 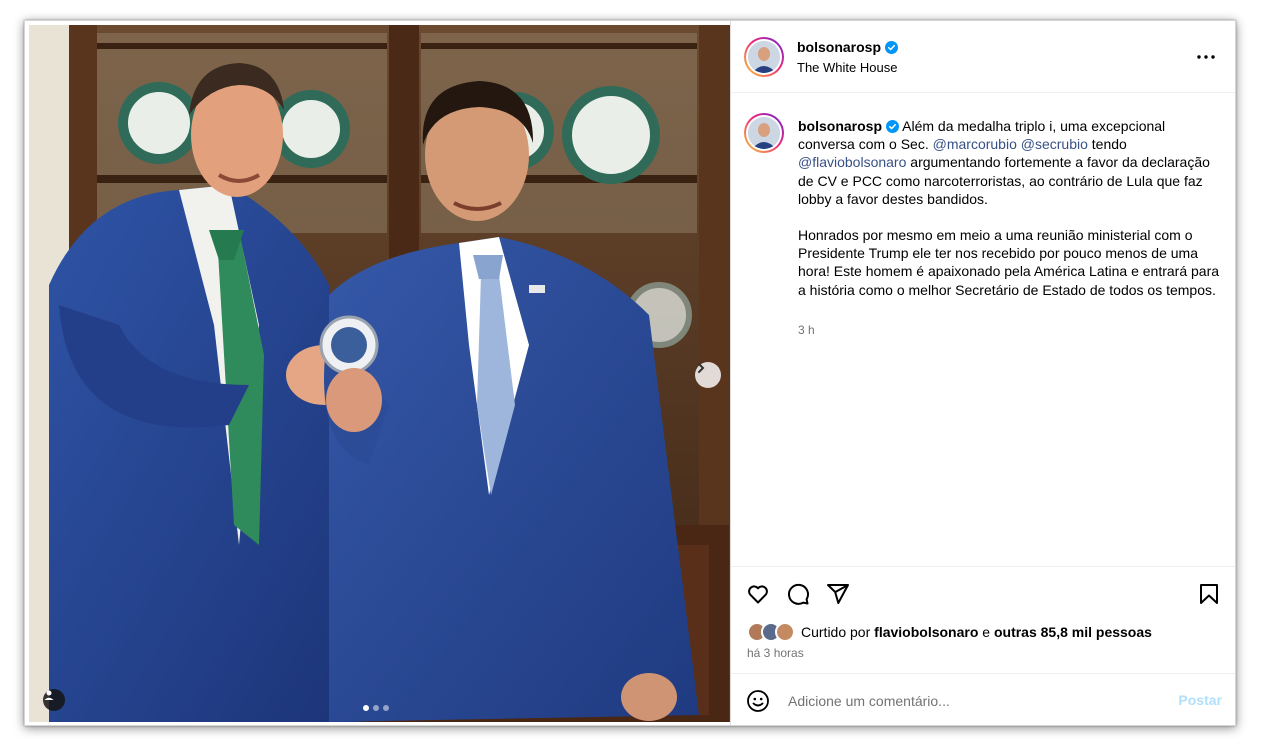 I want to click on likes-count-link: outras 85,8 mil pessoas, so click(x=1073, y=632).